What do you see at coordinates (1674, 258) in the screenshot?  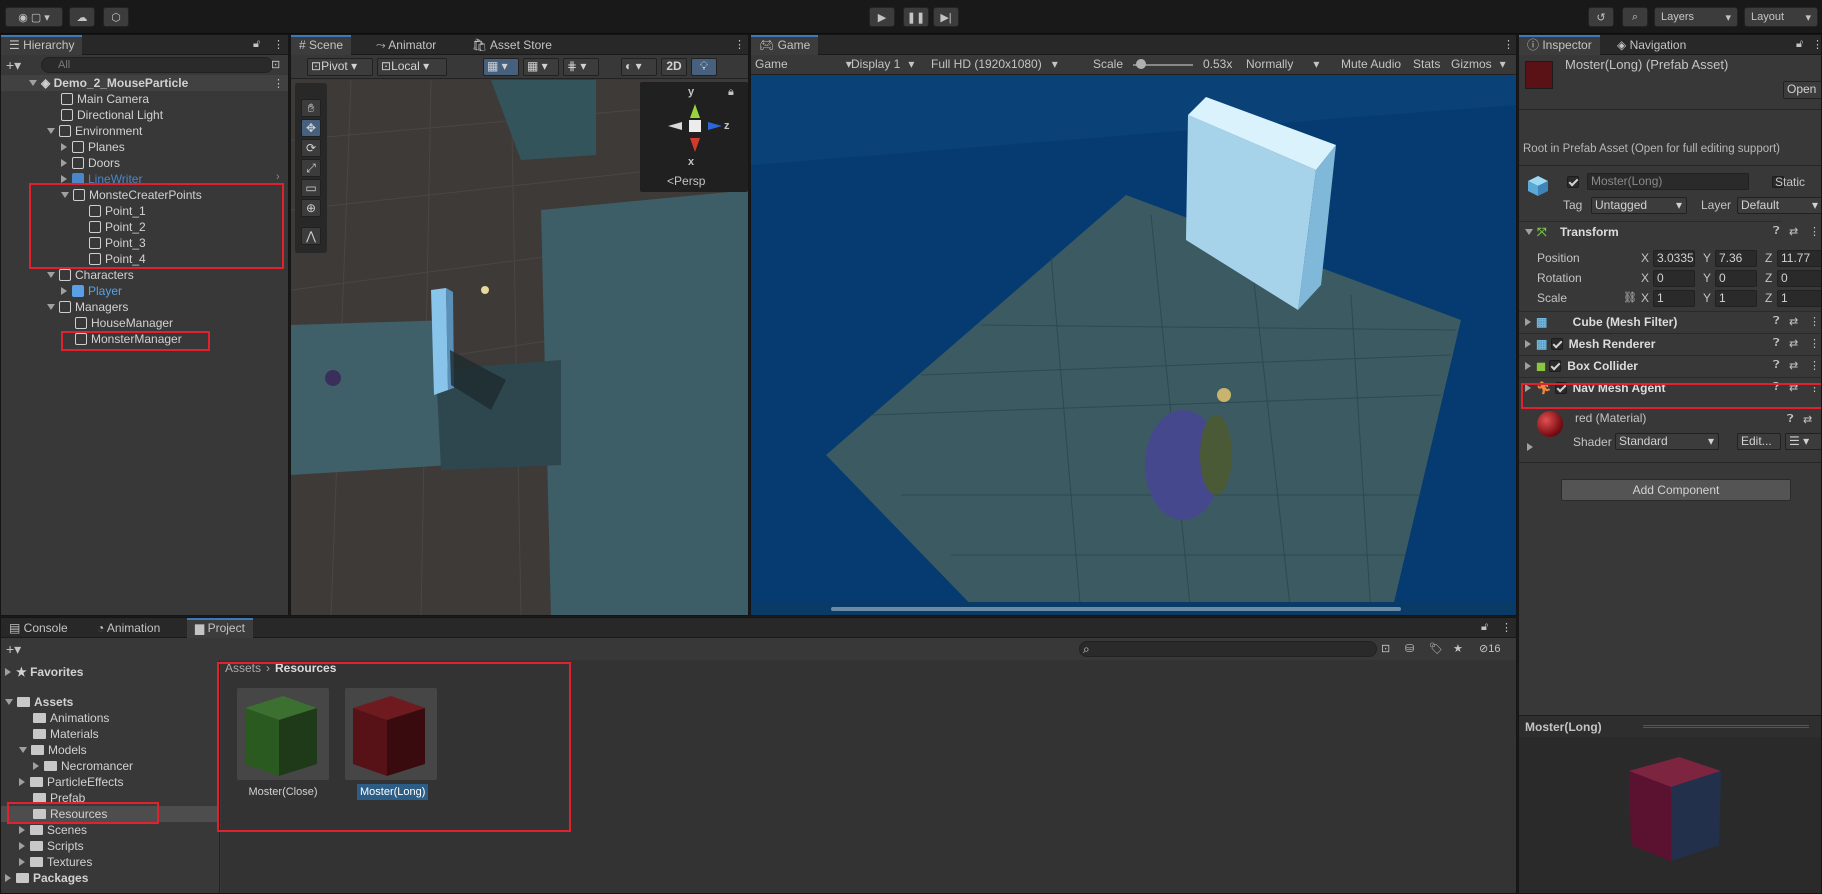 I see `position-x-field: 3.0335` at bounding box center [1674, 258].